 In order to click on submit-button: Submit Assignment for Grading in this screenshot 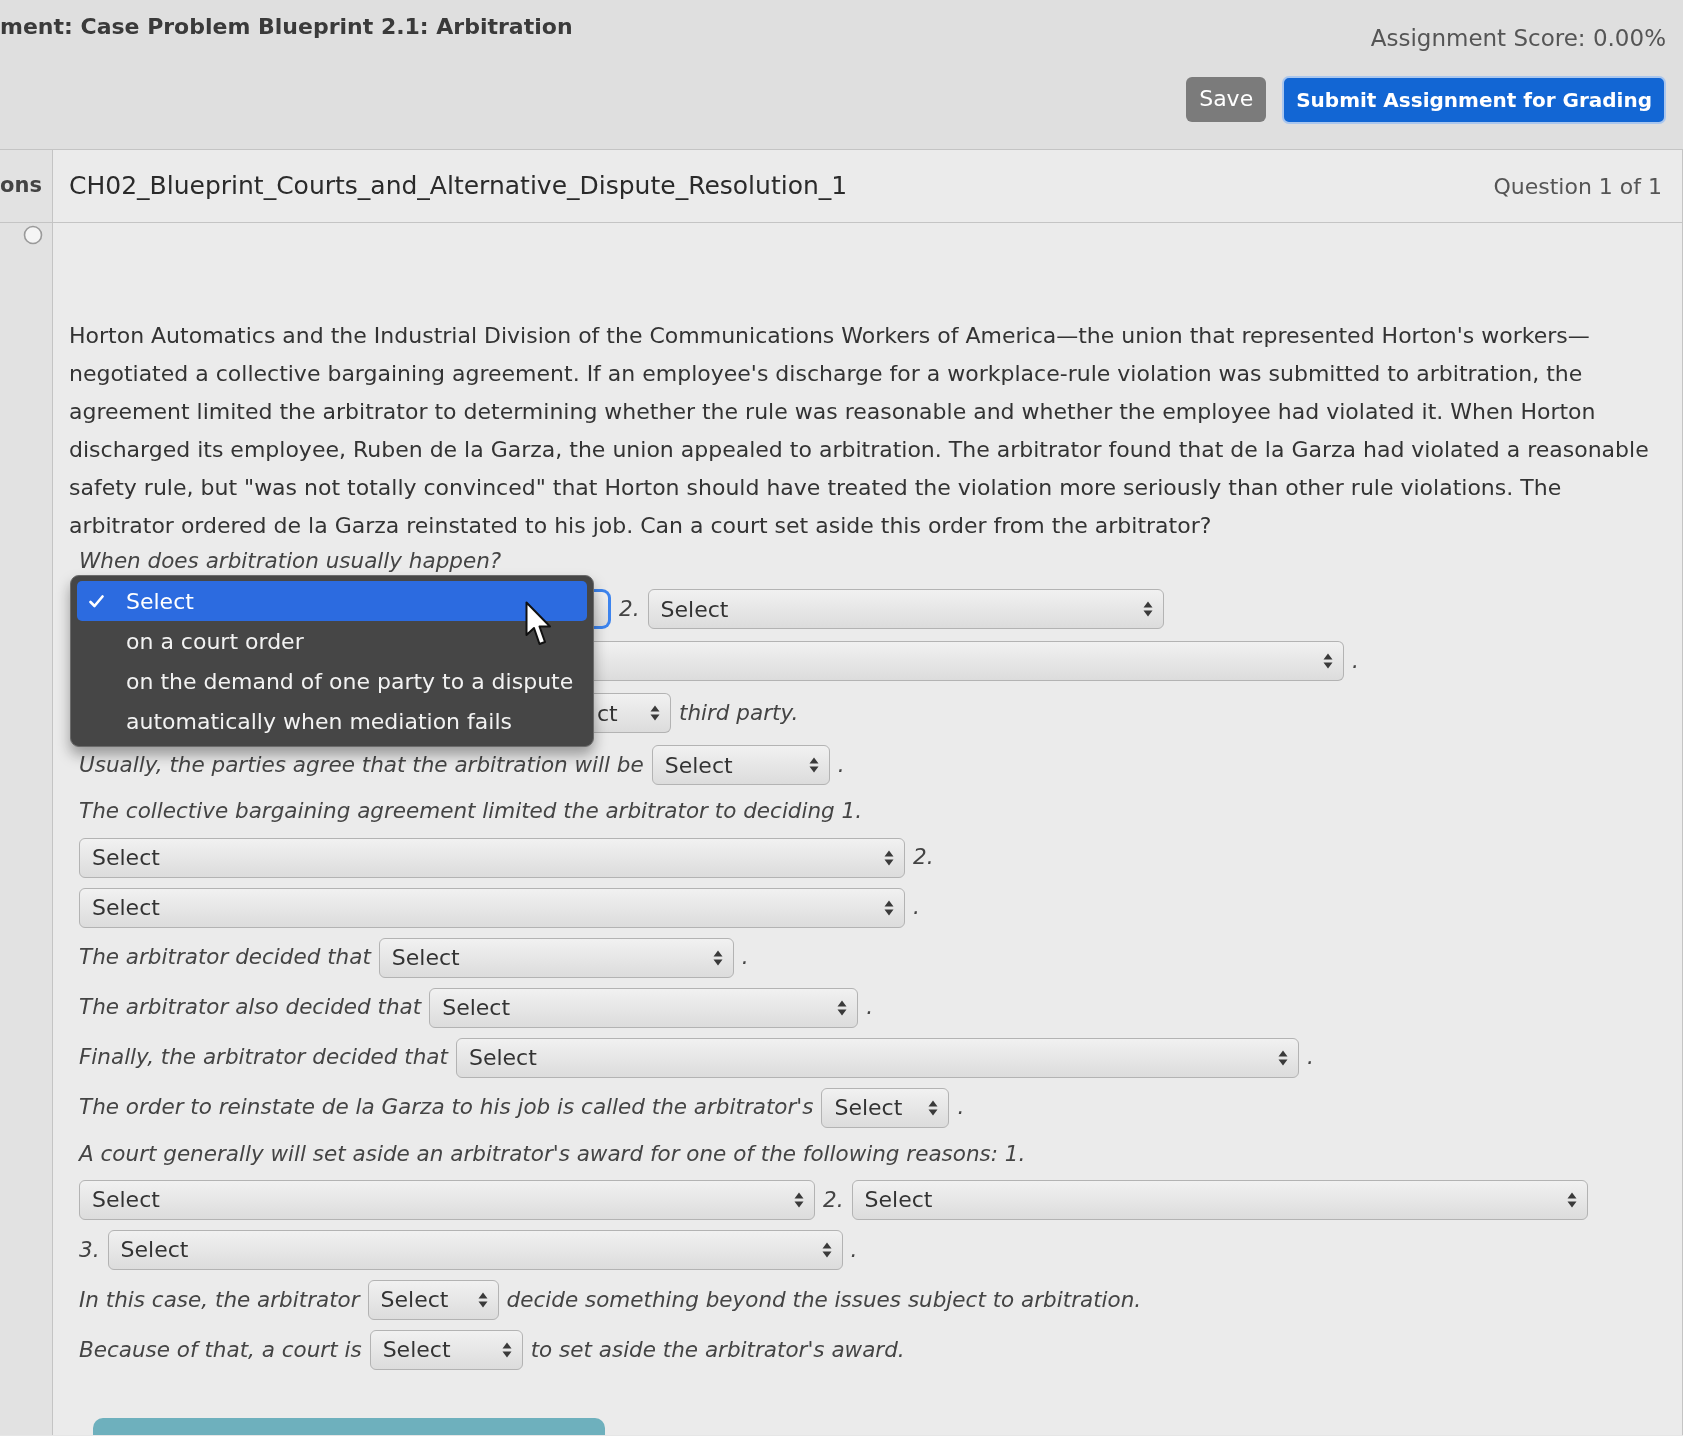, I will do `click(1474, 99)`.